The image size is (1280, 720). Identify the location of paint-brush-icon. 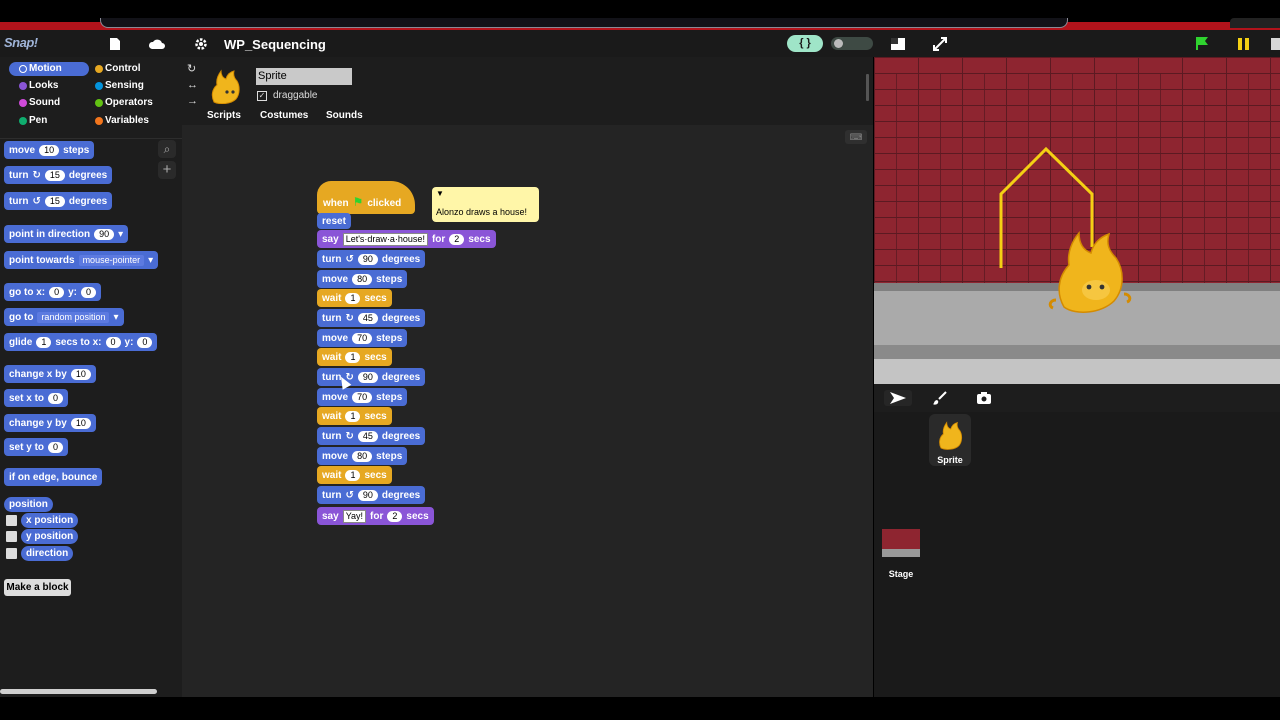
(940, 398).